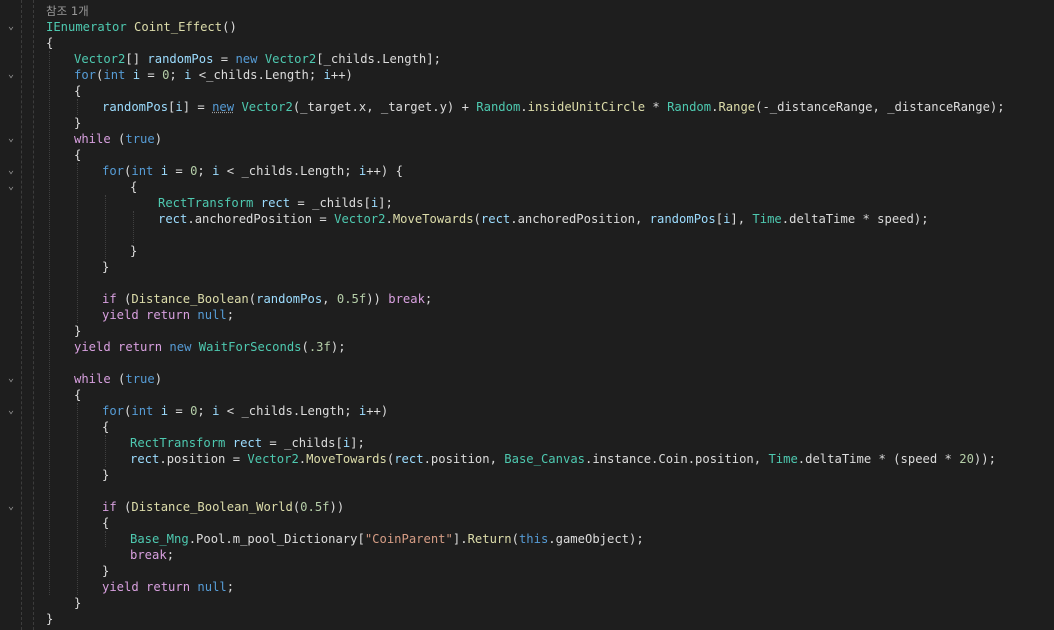 This screenshot has height=630, width=1054. What do you see at coordinates (524, 107) in the screenshot?
I see `code-token: .` at bounding box center [524, 107].